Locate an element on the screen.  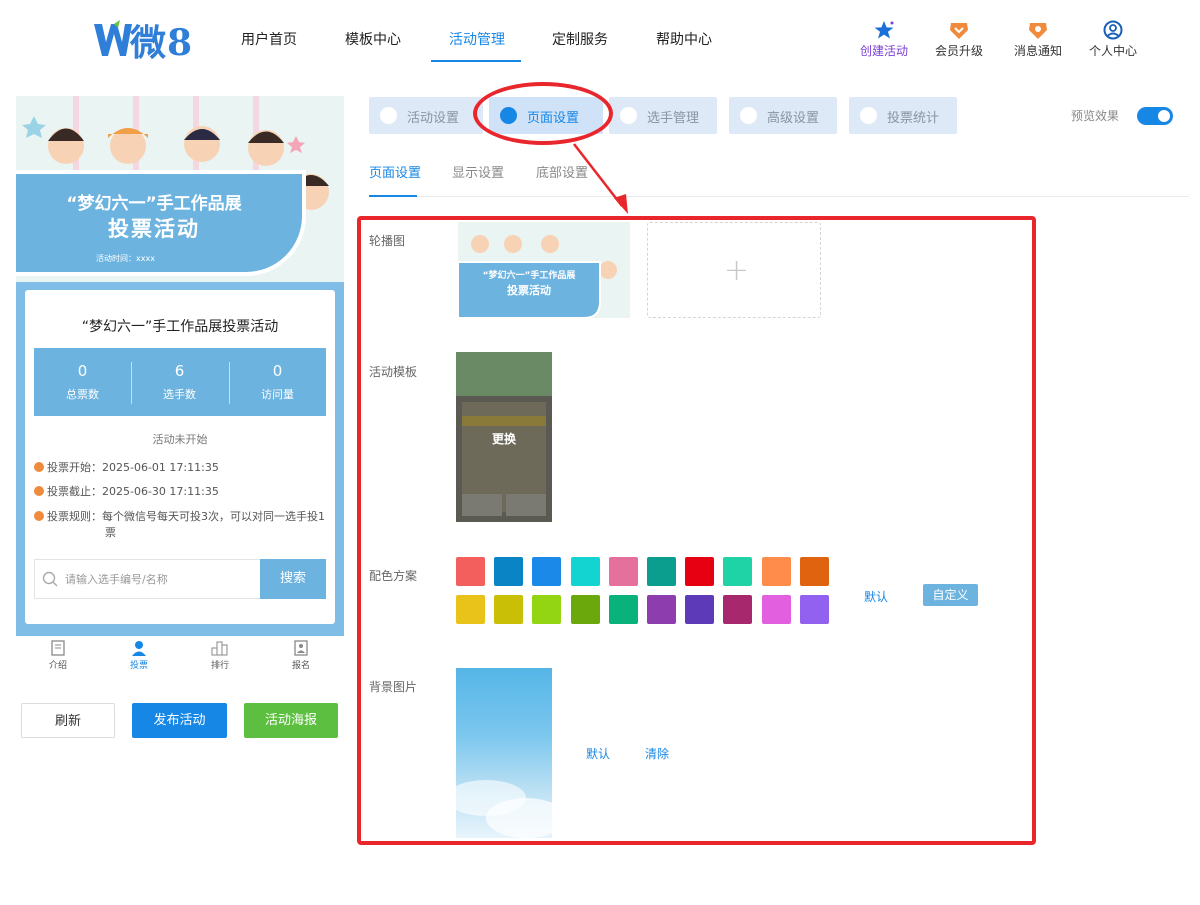
stat-label: 总票数 is located at coordinates (82, 394).